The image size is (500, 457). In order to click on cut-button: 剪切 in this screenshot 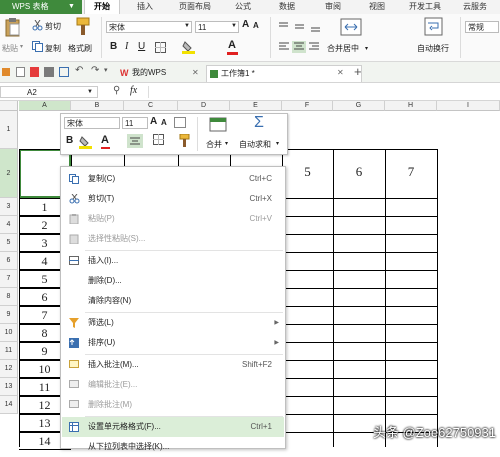, I will do `click(53, 26)`.